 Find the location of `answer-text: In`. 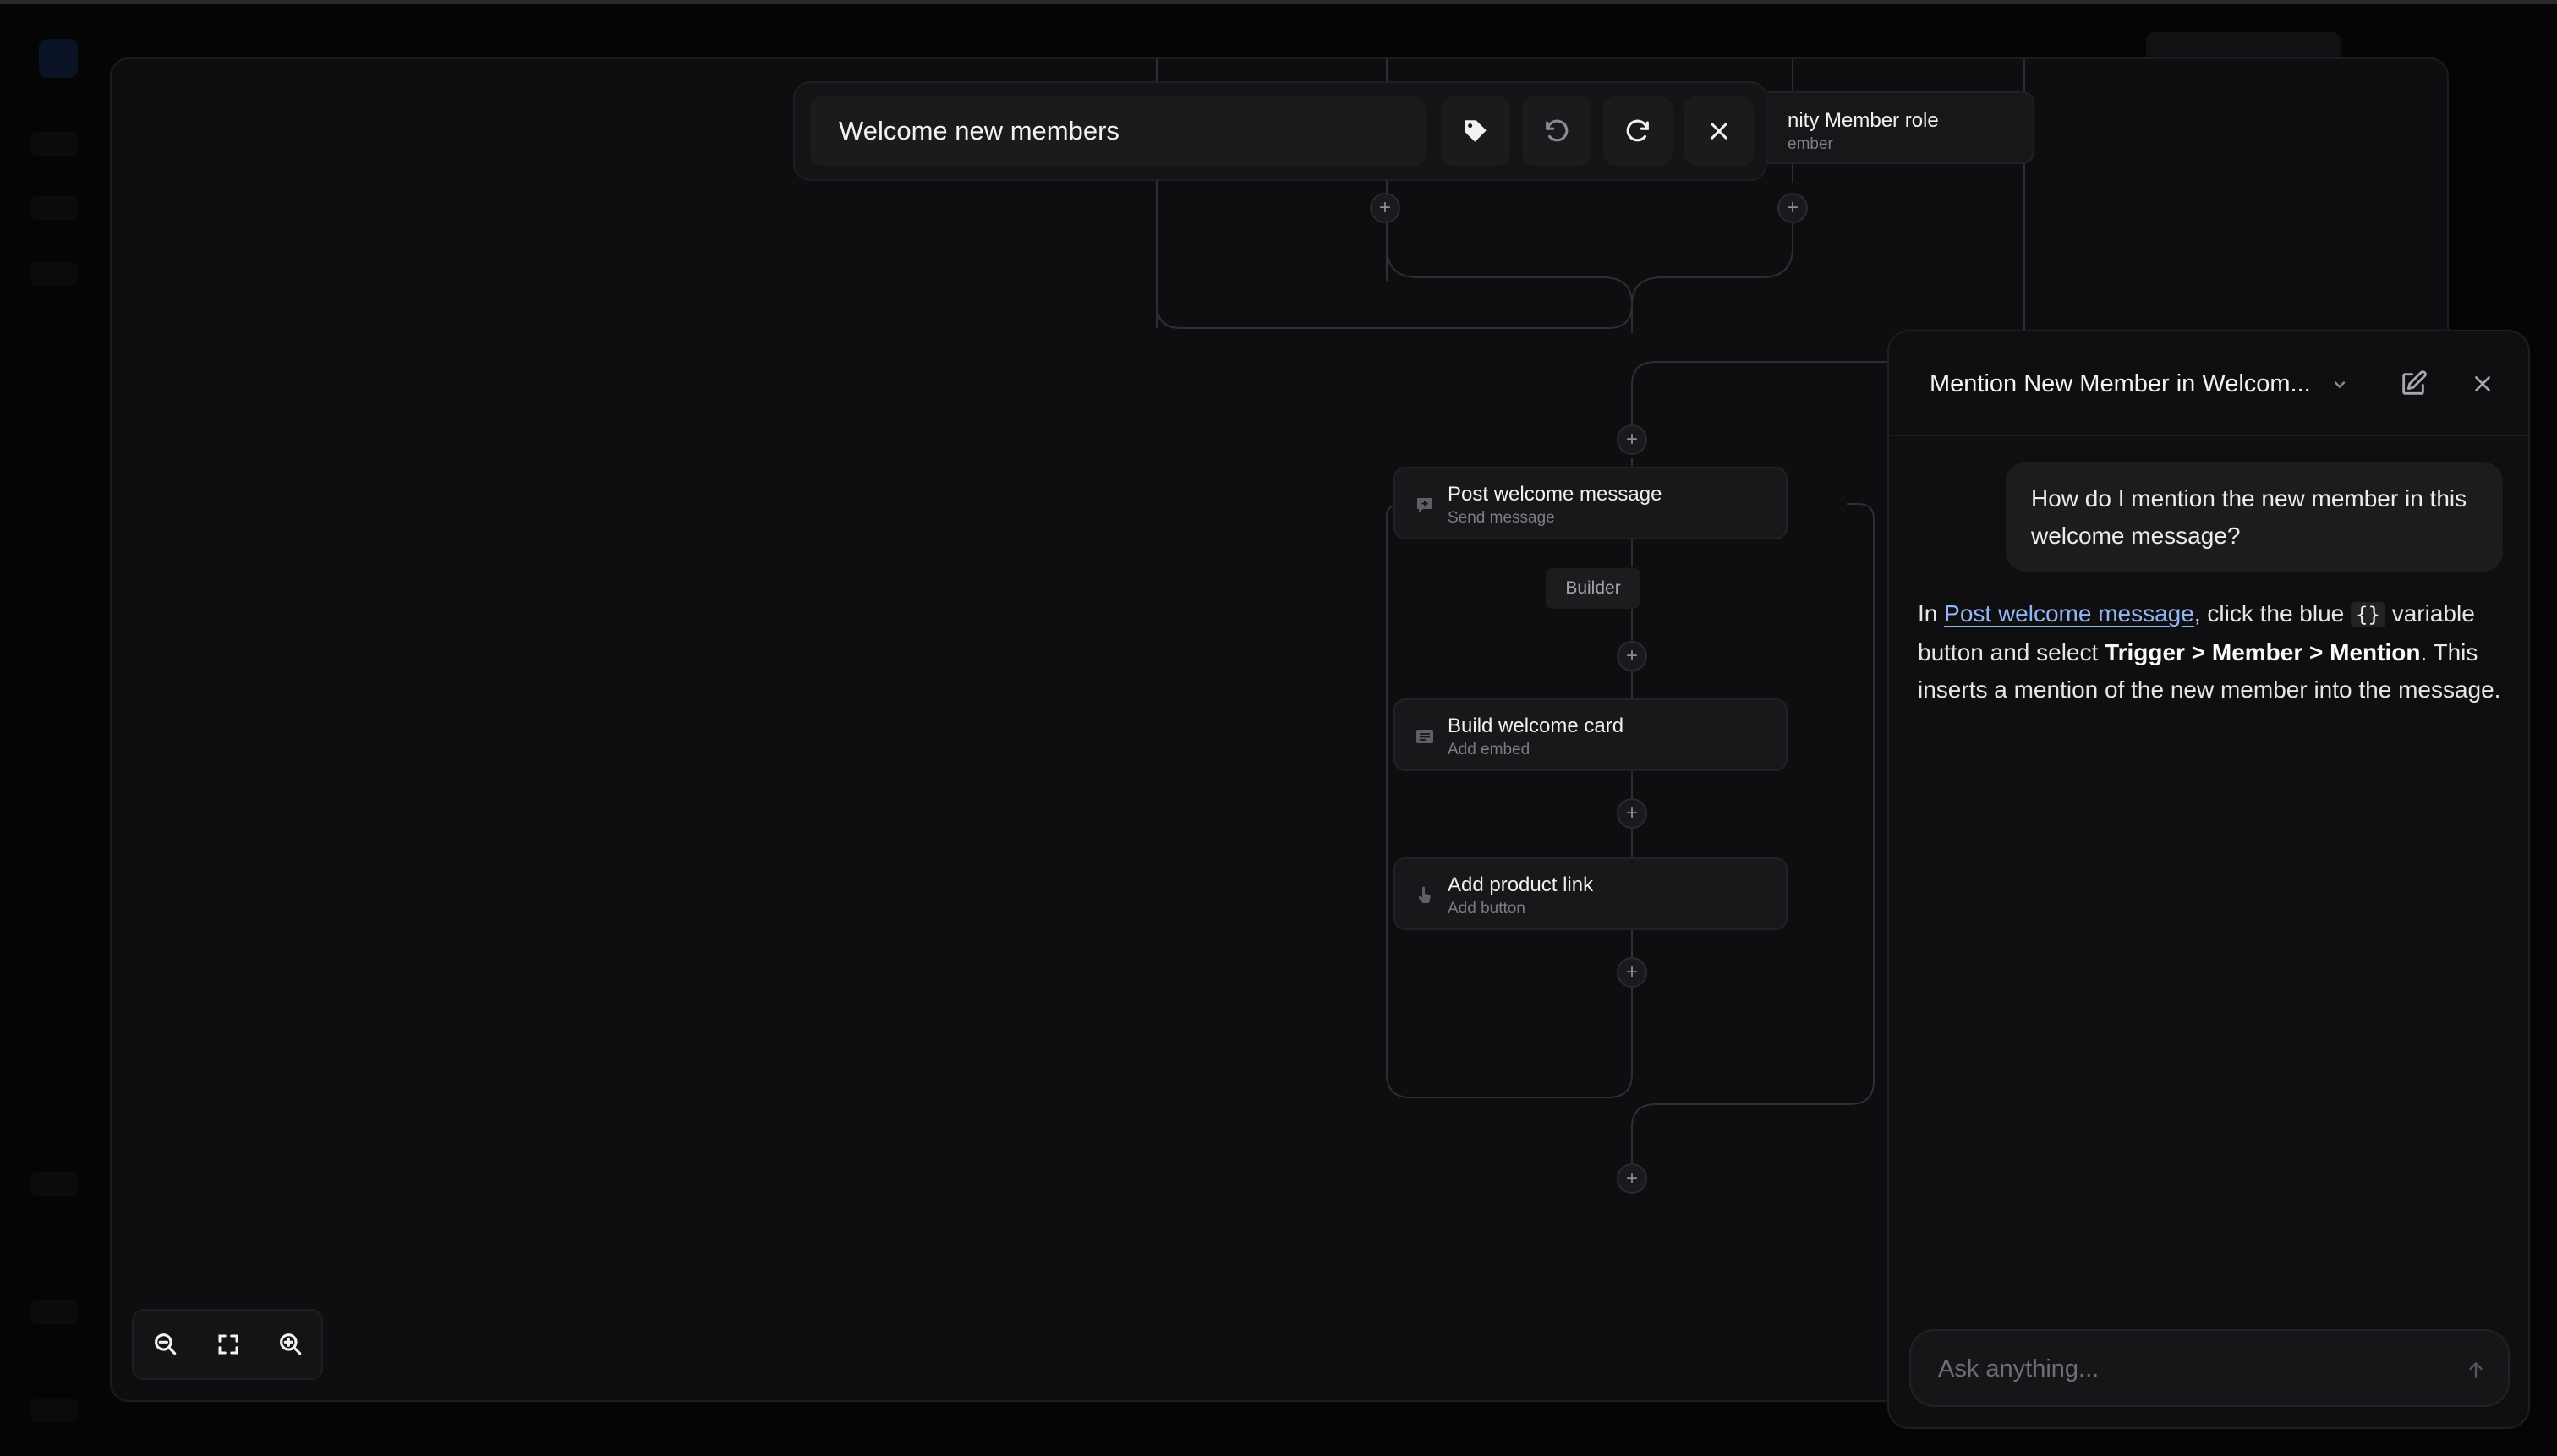

answer-text: In is located at coordinates (1931, 614).